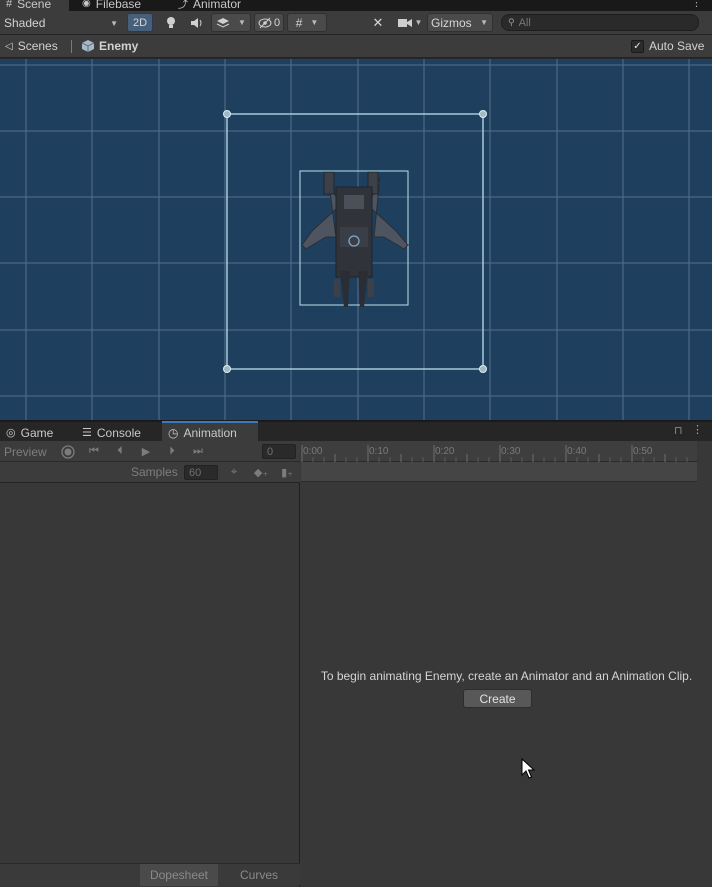  What do you see at coordinates (231, 22) in the screenshot?
I see `effects-dropdown: ▼` at bounding box center [231, 22].